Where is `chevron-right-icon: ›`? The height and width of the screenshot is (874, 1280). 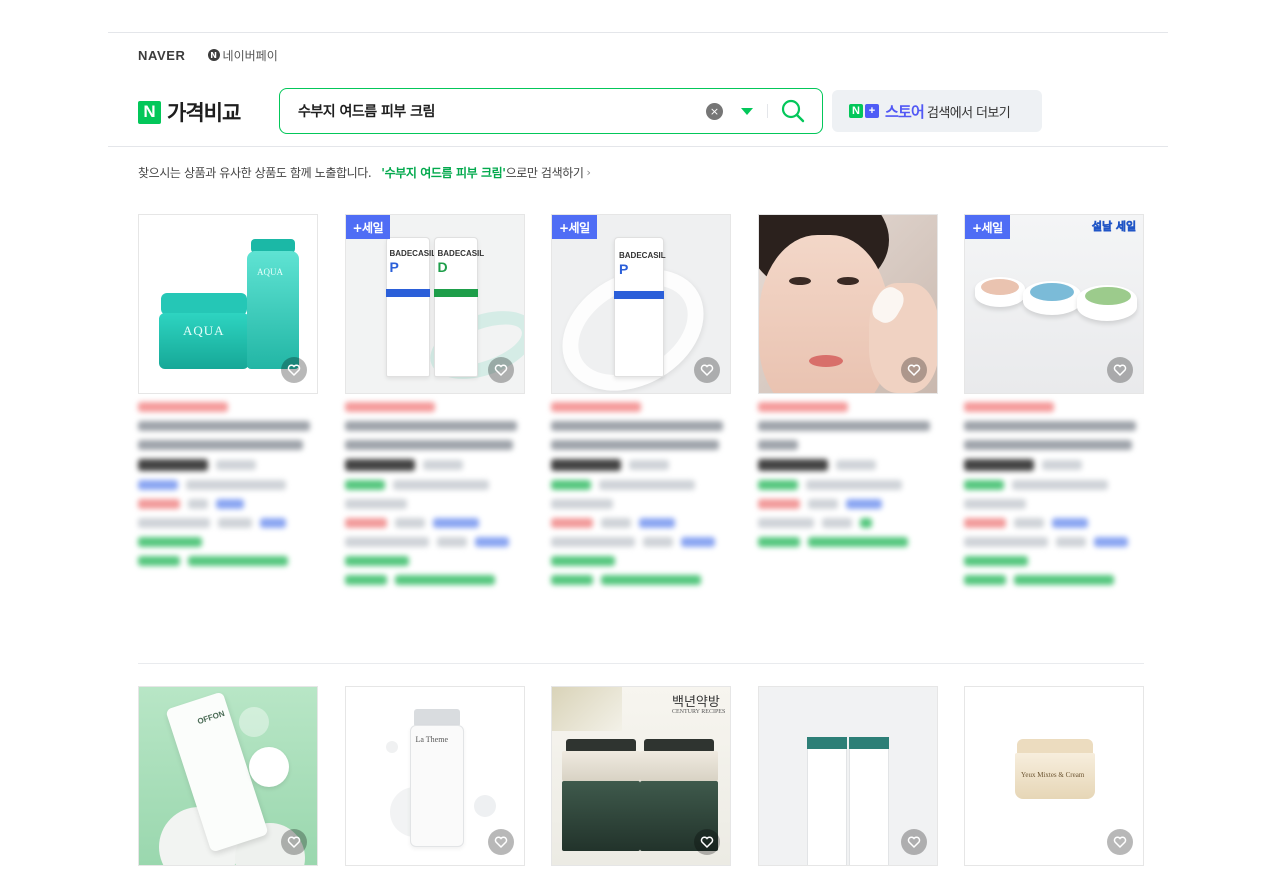
chevron-right-icon: › is located at coordinates (589, 172).